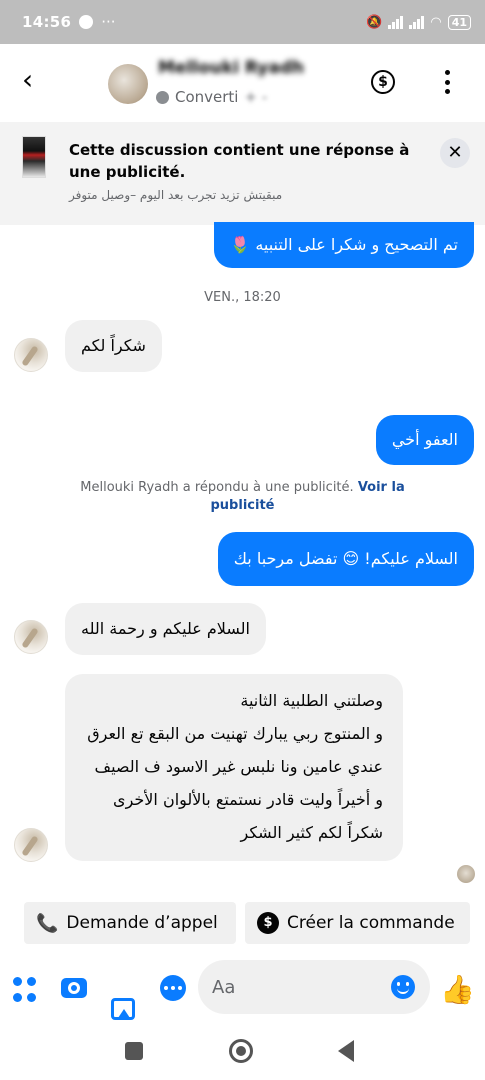 The width and height of the screenshot is (485, 1080). What do you see at coordinates (457, 989) in the screenshot?
I see `like-icon: 👍` at bounding box center [457, 989].